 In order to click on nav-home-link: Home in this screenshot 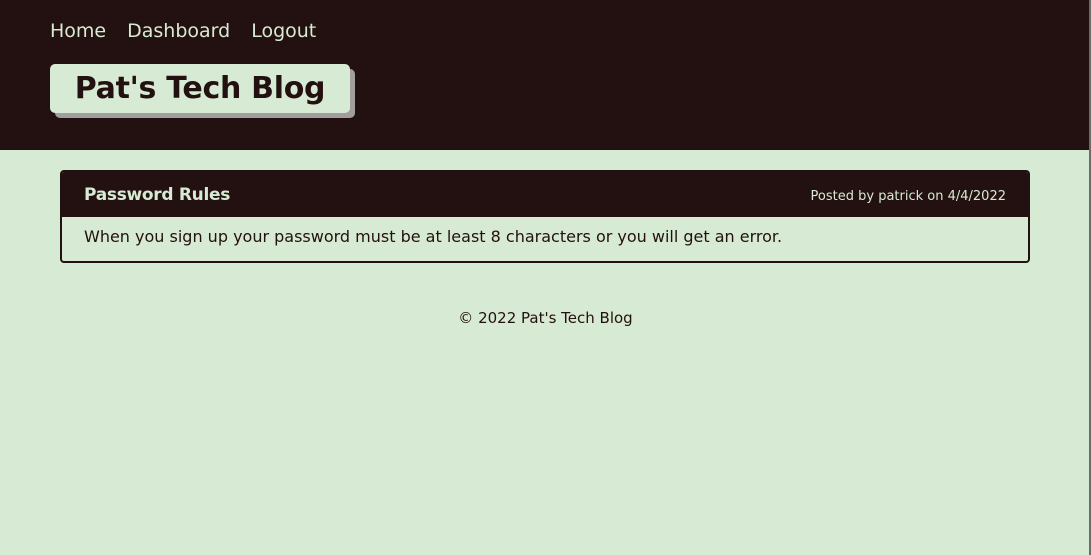, I will do `click(78, 31)`.